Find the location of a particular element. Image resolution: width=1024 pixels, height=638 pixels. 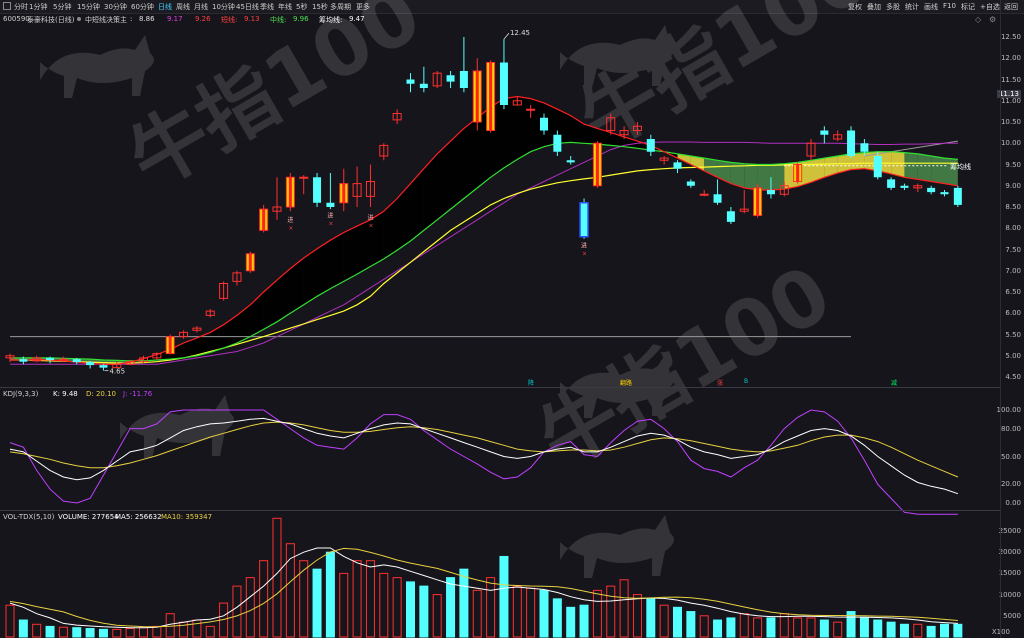

volume-ma10: MA10: 359347 is located at coordinates (187, 517).